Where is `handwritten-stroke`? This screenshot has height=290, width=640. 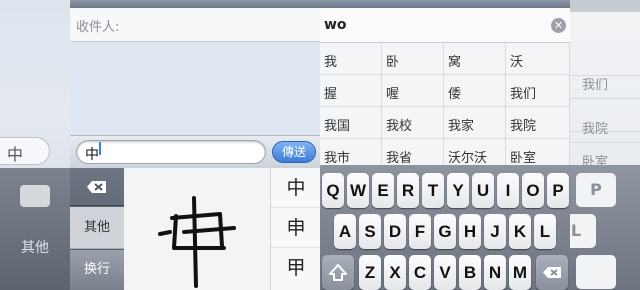
handwritten-stroke is located at coordinates (197, 242).